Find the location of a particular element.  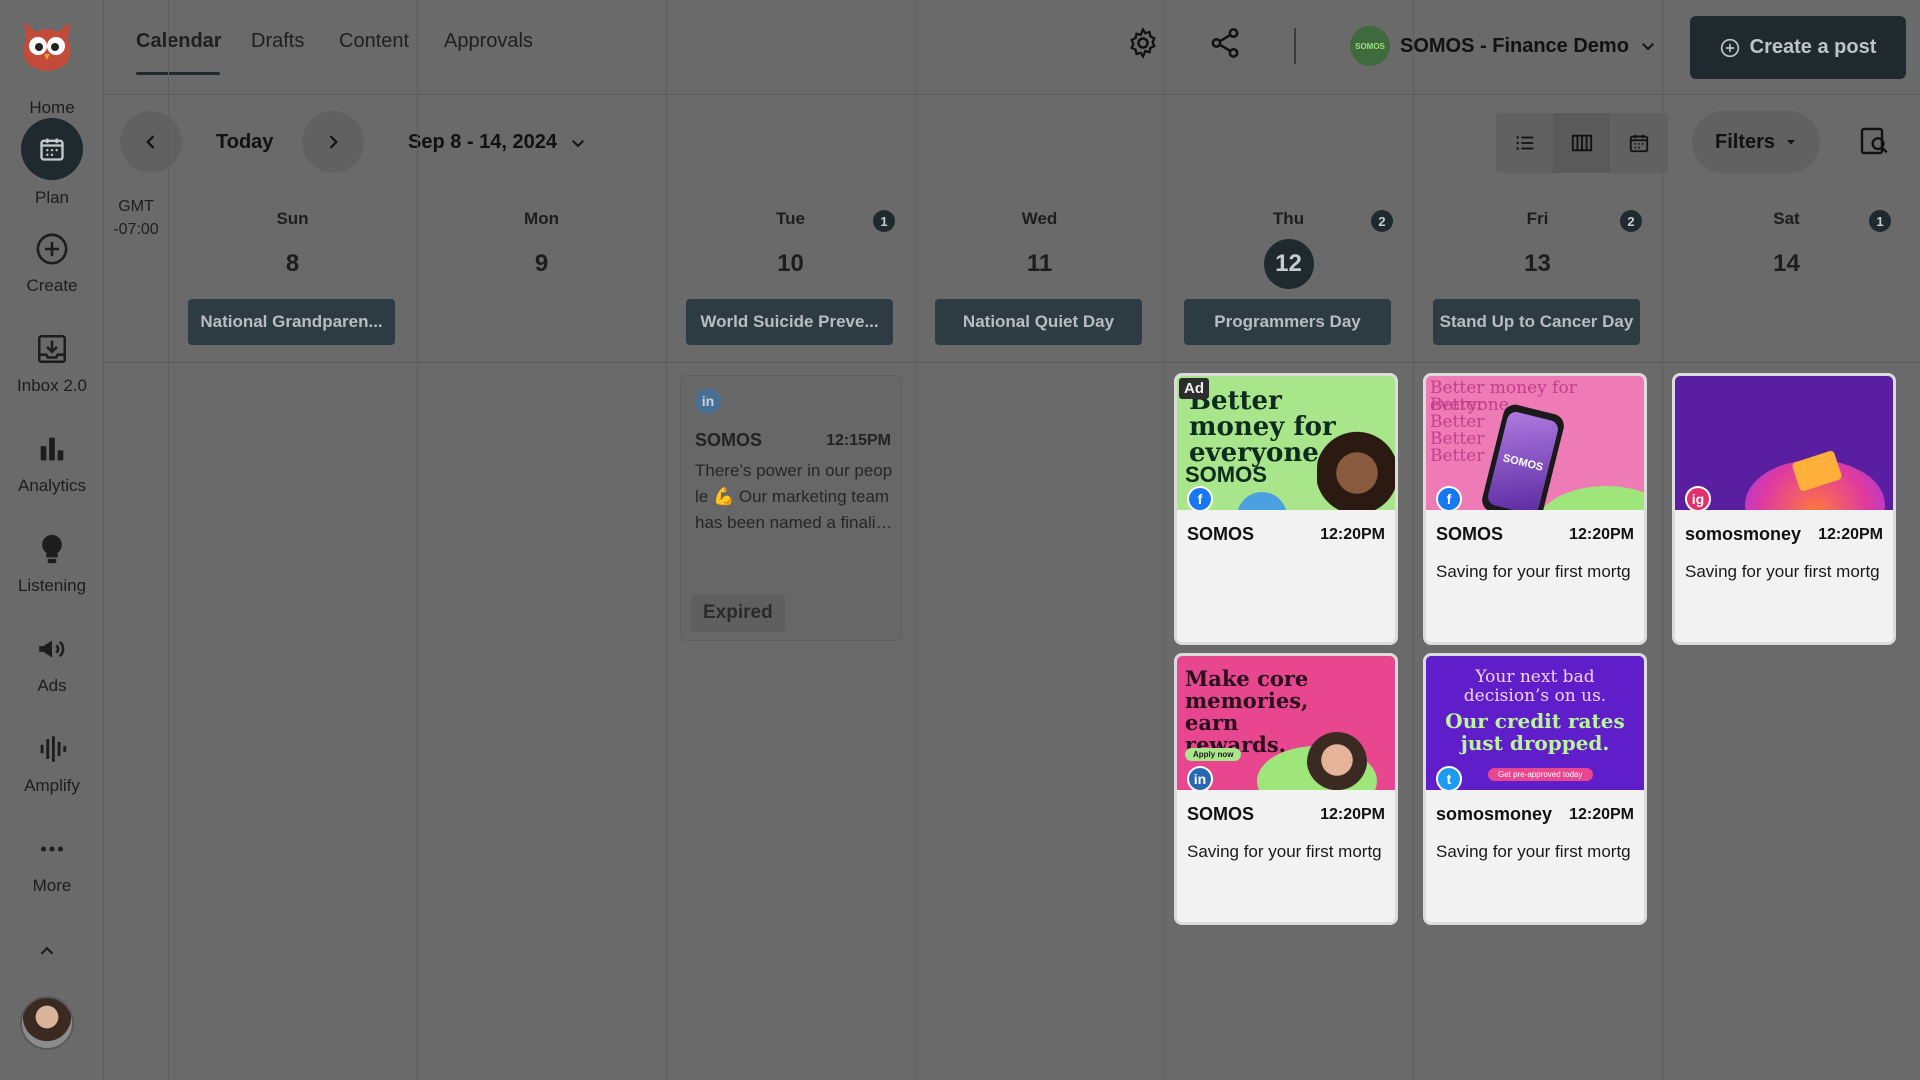

holiday-chip: Stand Up to Cancer Day is located at coordinates (1536, 322).